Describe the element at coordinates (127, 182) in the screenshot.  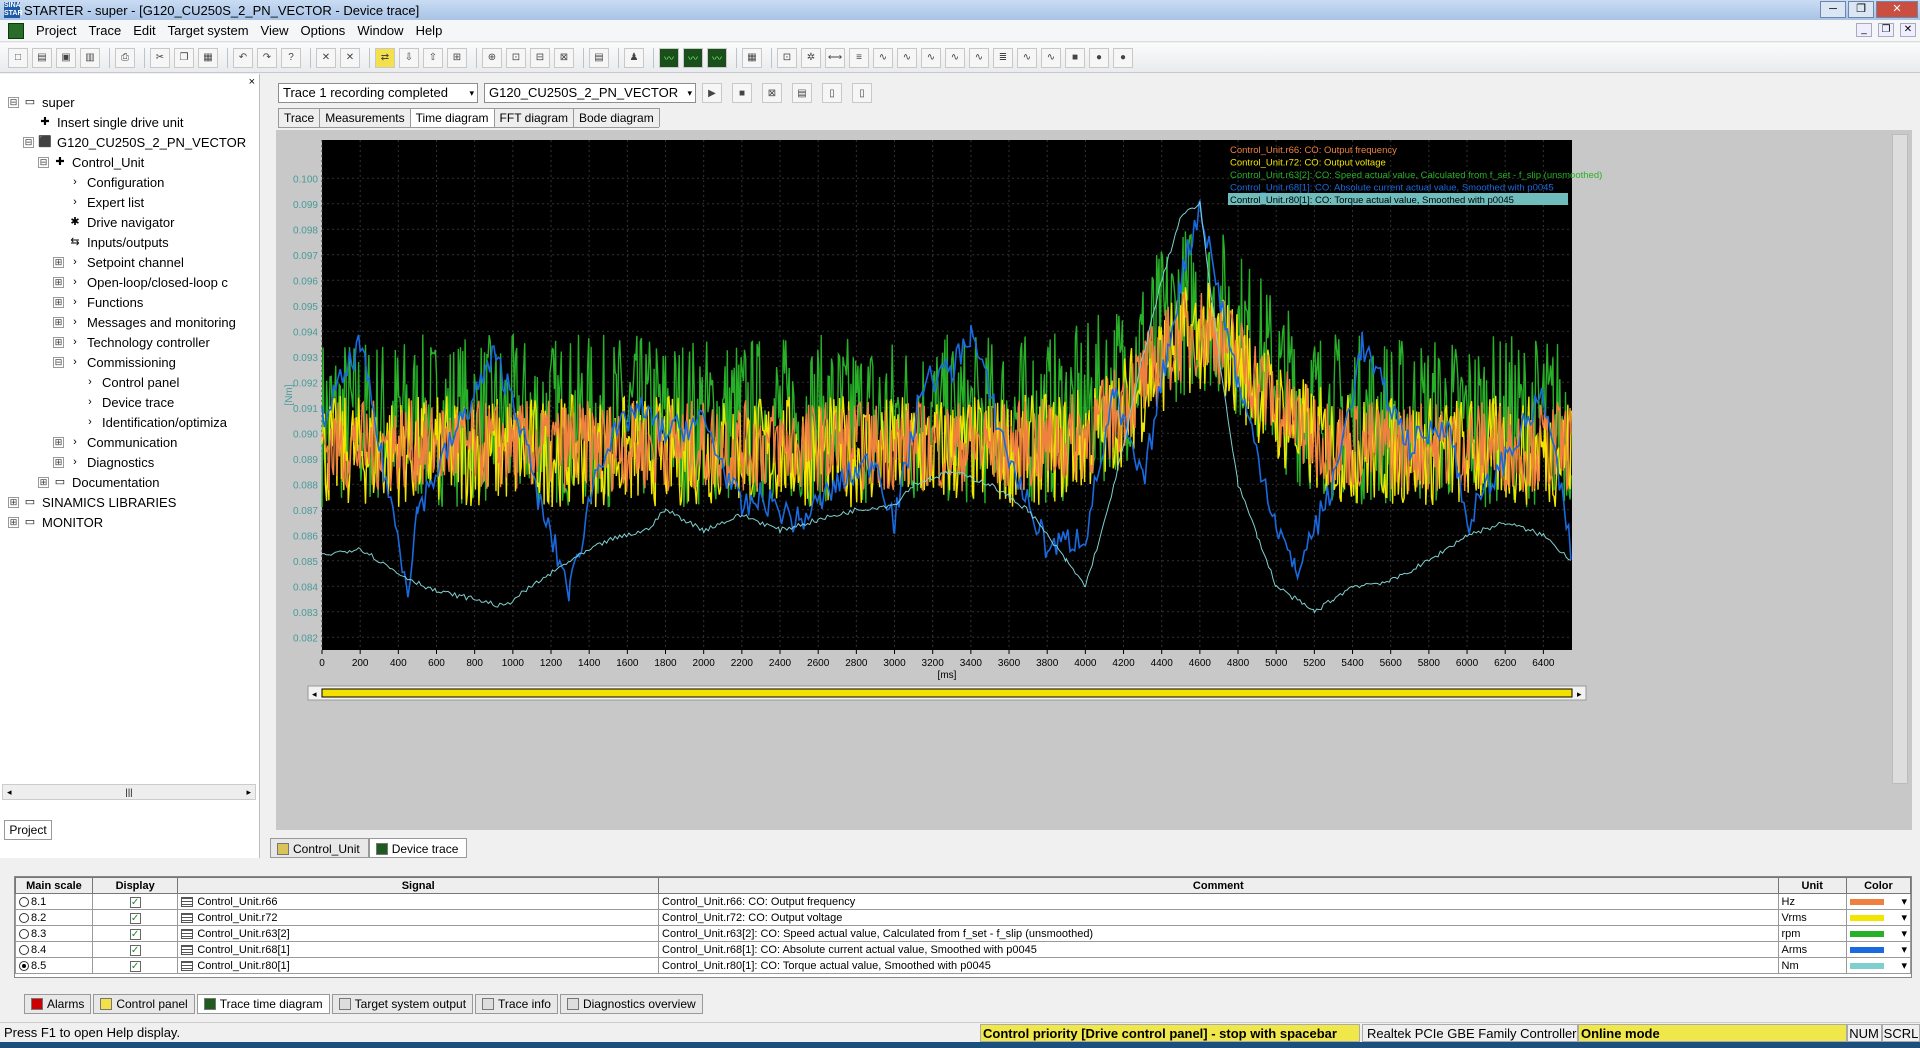
I see `tree-item: › Configuration` at that location.